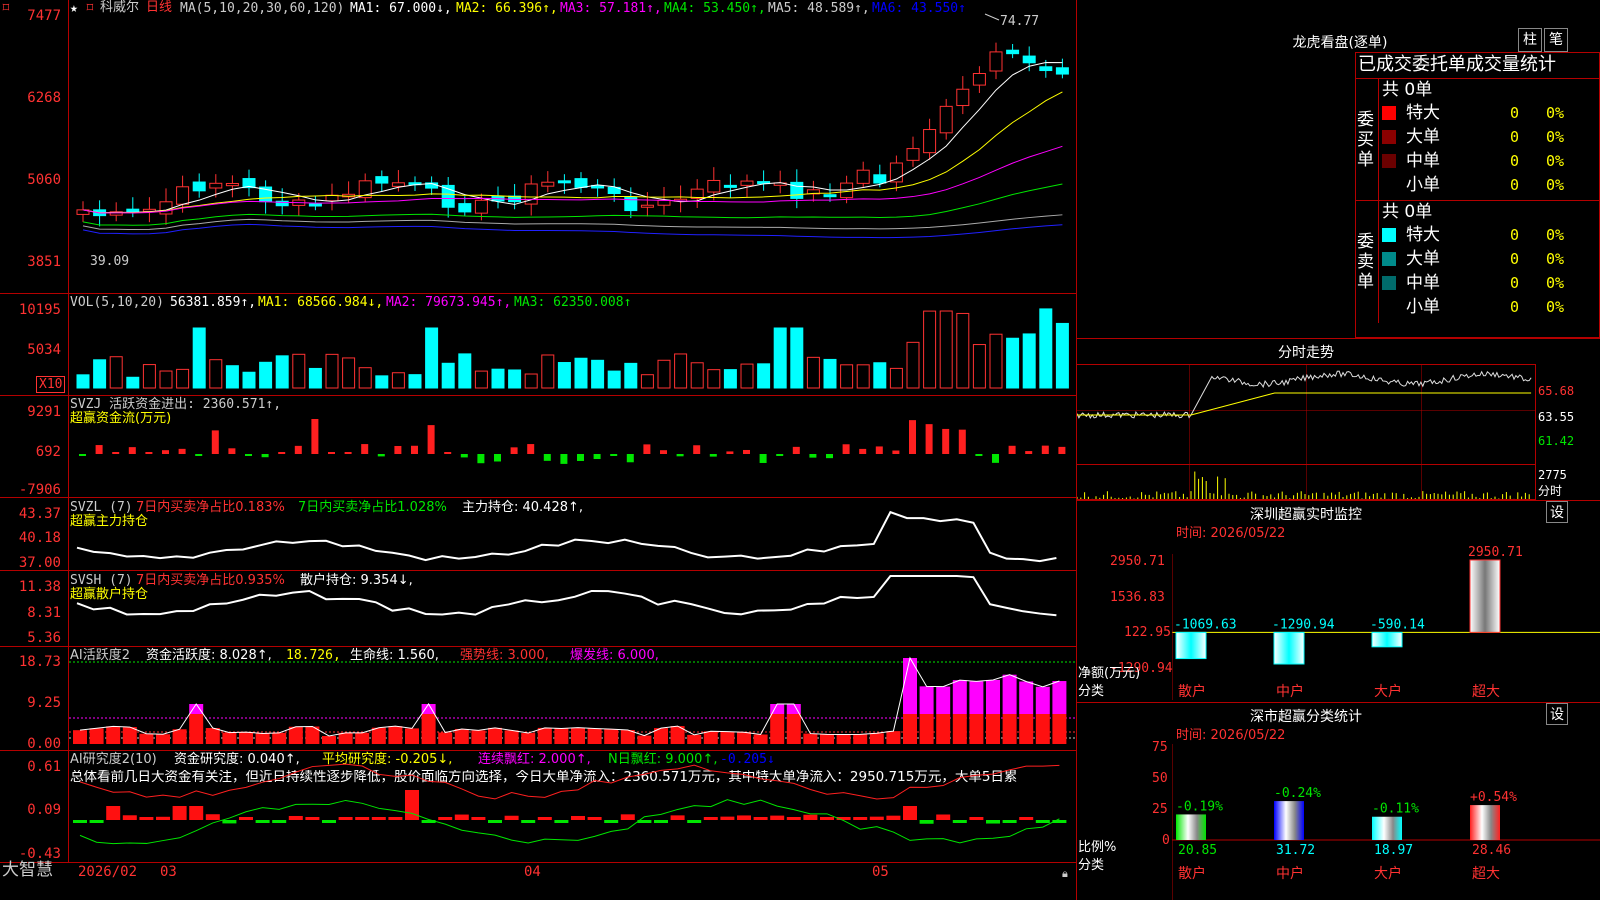  I want to click on sz-monitor-settings-button: 设, so click(1557, 512).